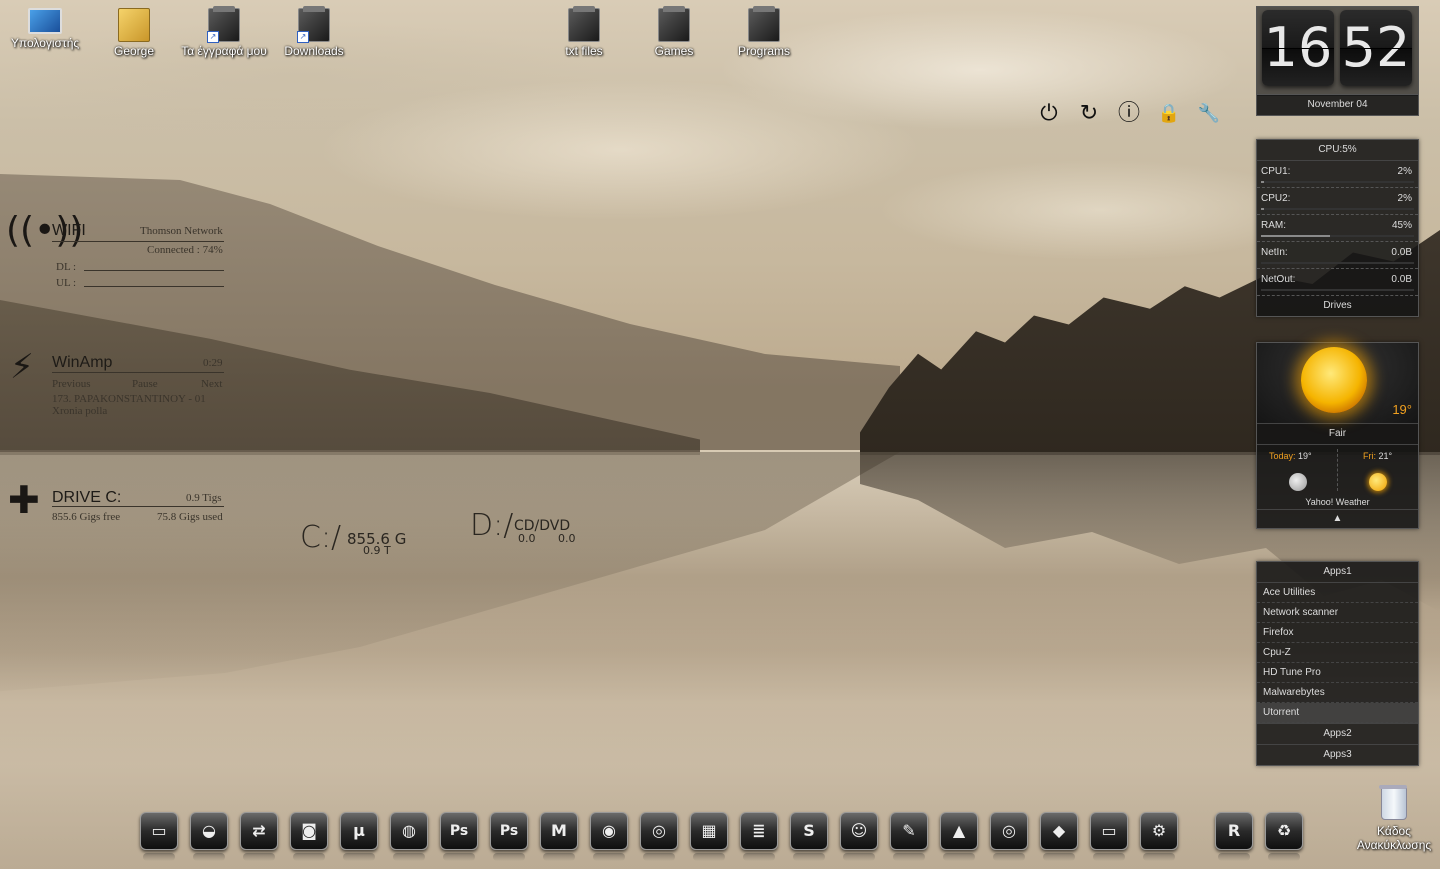 The width and height of the screenshot is (1440, 869). I want to click on disk-icon: ◒, so click(209, 836).